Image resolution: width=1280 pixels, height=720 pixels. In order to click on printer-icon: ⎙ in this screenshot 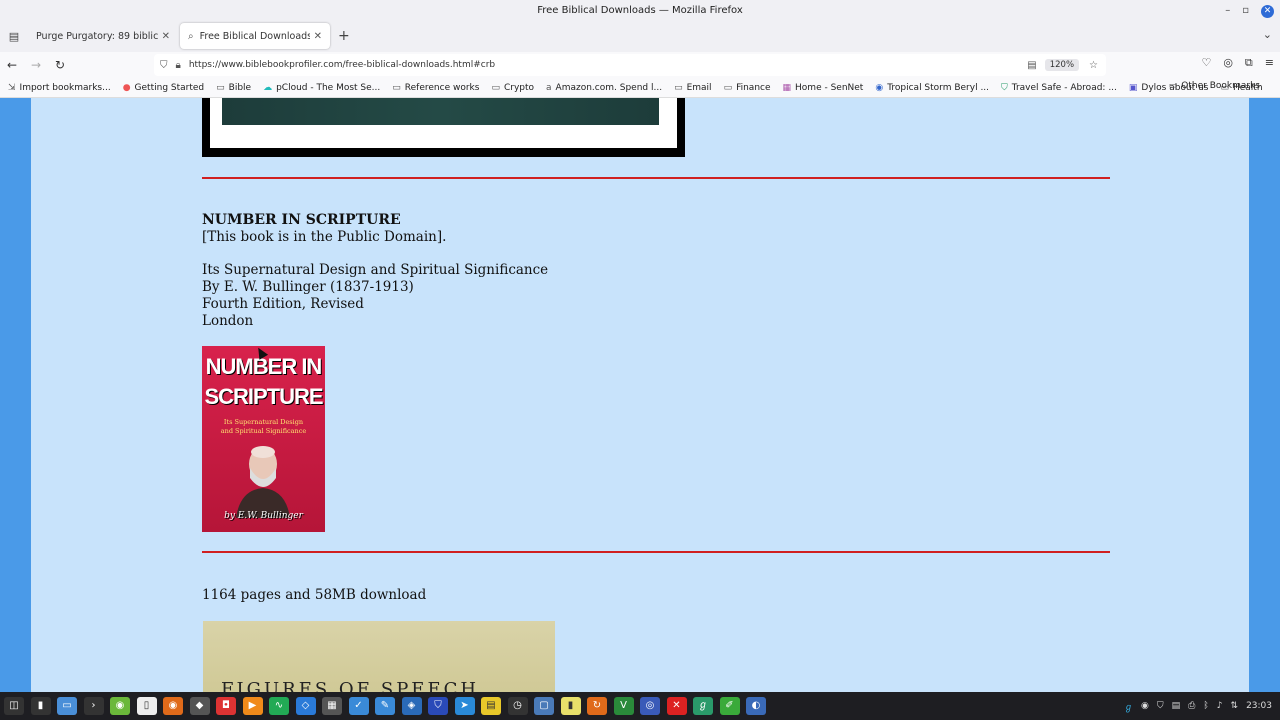, I will do `click(1191, 706)`.